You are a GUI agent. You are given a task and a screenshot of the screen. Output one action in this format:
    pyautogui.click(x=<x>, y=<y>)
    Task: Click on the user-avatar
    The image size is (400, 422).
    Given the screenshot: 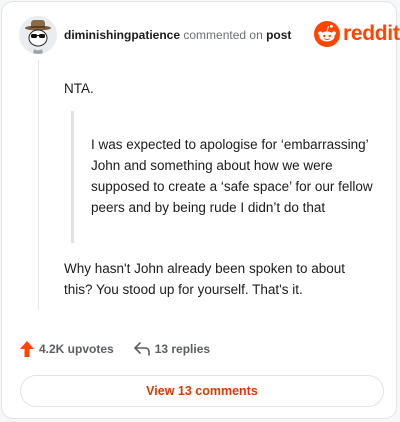 What is the action you would take?
    pyautogui.click(x=38, y=35)
    